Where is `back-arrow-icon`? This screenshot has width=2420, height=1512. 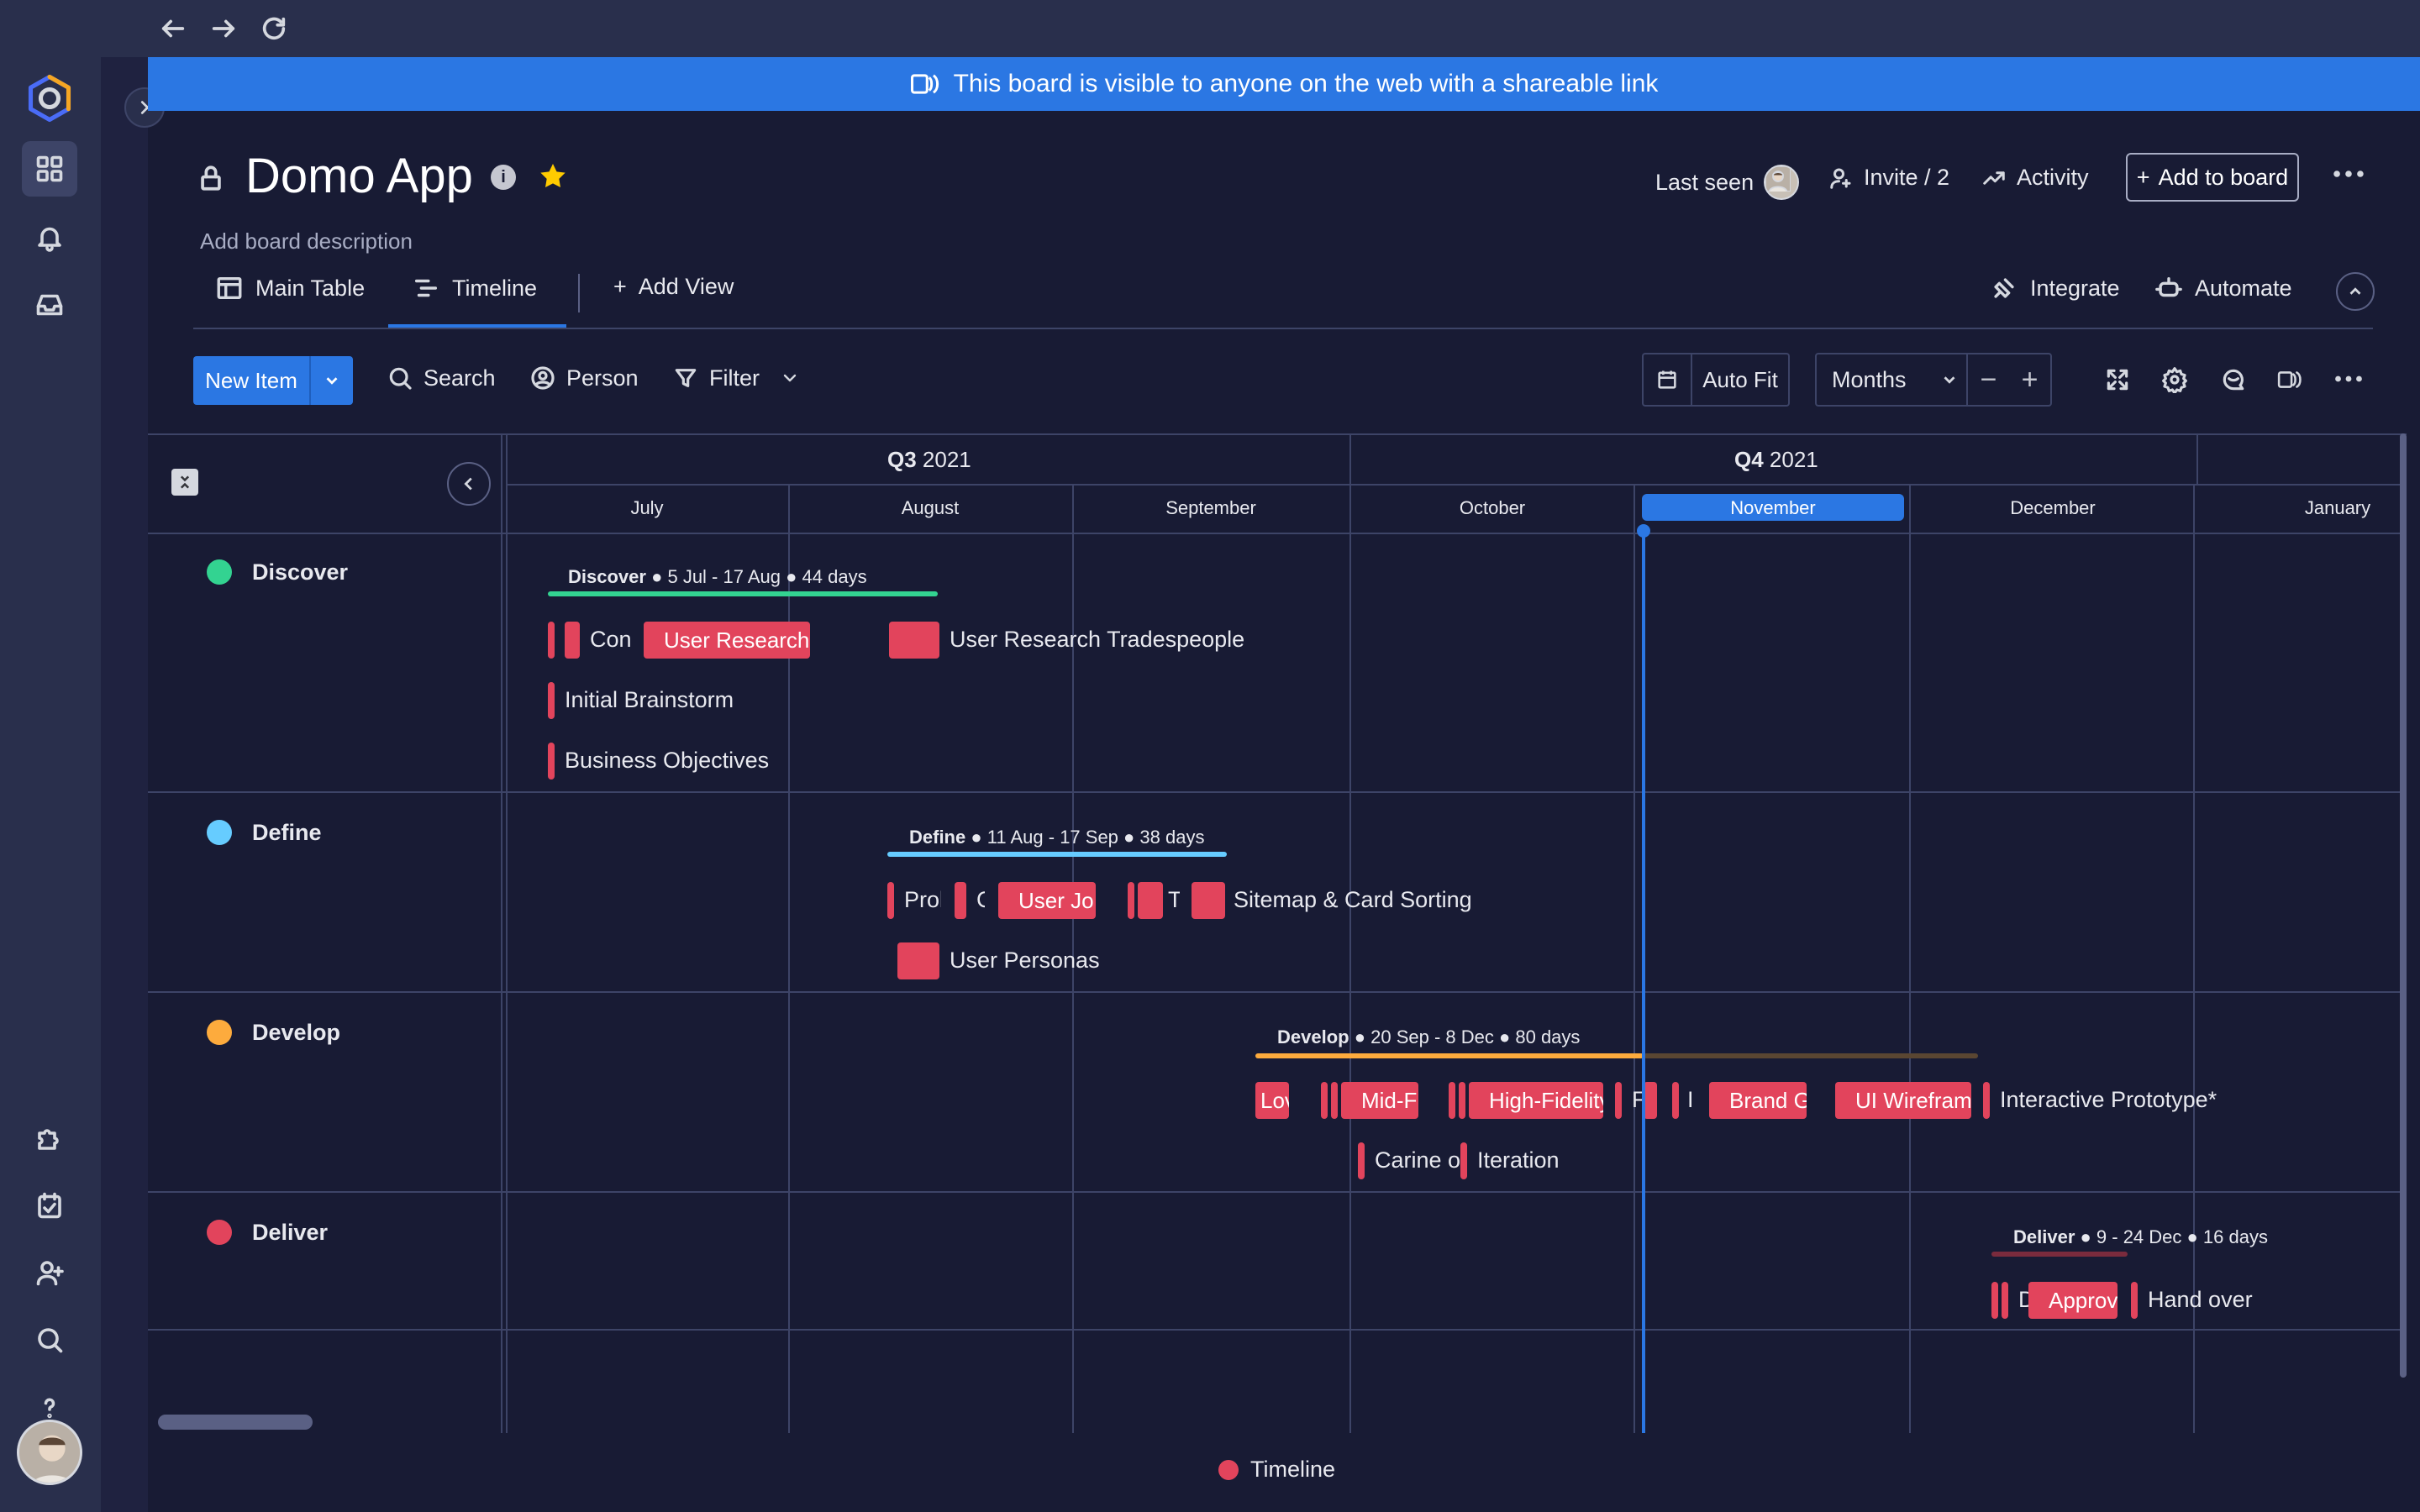 back-arrow-icon is located at coordinates (173, 28).